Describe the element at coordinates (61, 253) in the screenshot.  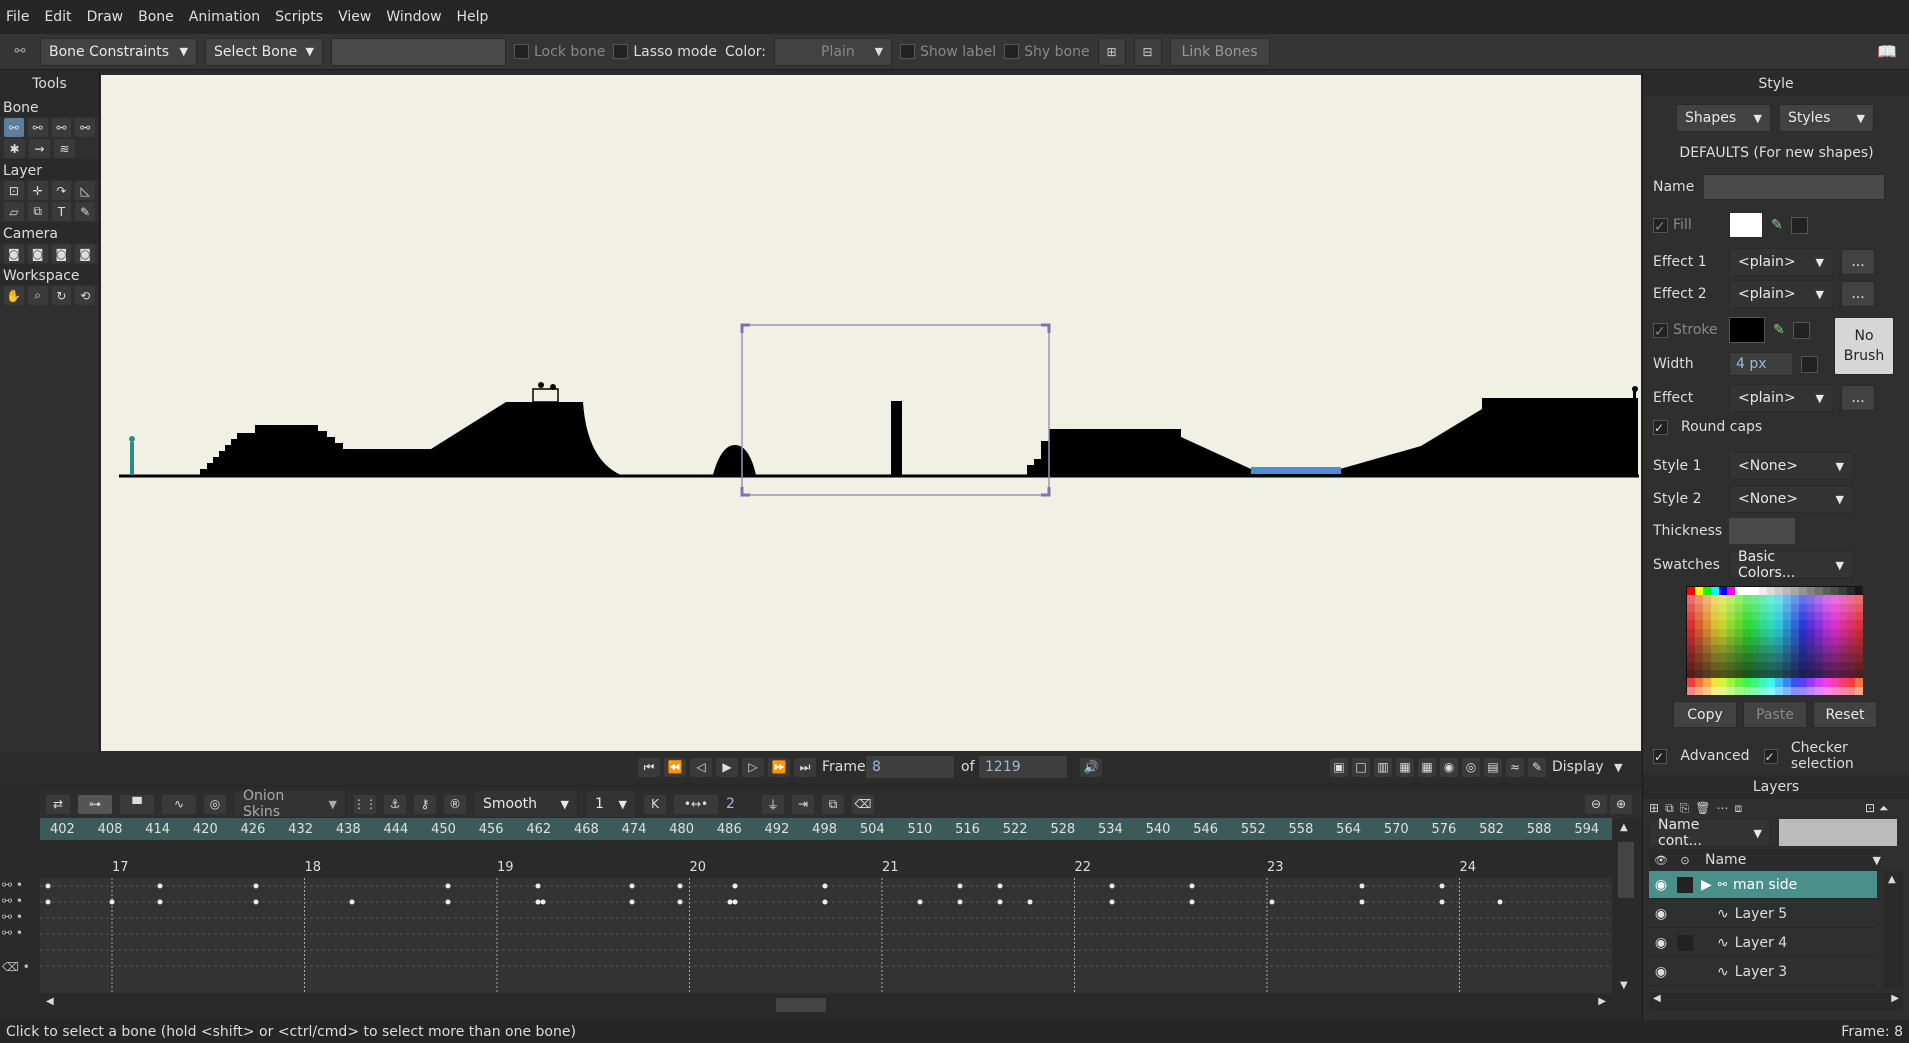
I see `roll-camera-icon: ◙` at that location.